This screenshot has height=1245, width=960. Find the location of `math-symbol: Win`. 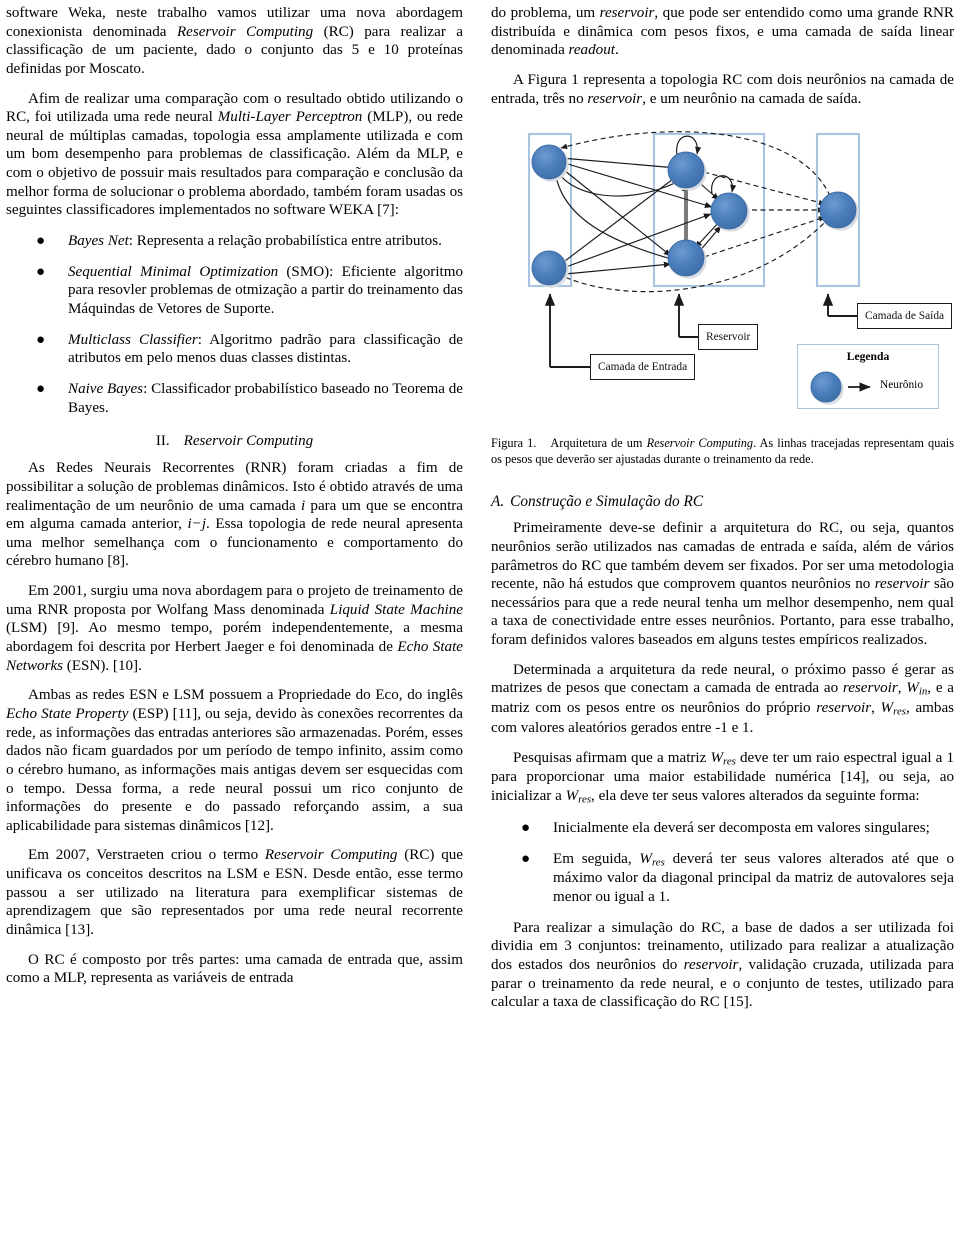

math-symbol: Win is located at coordinates (917, 689).